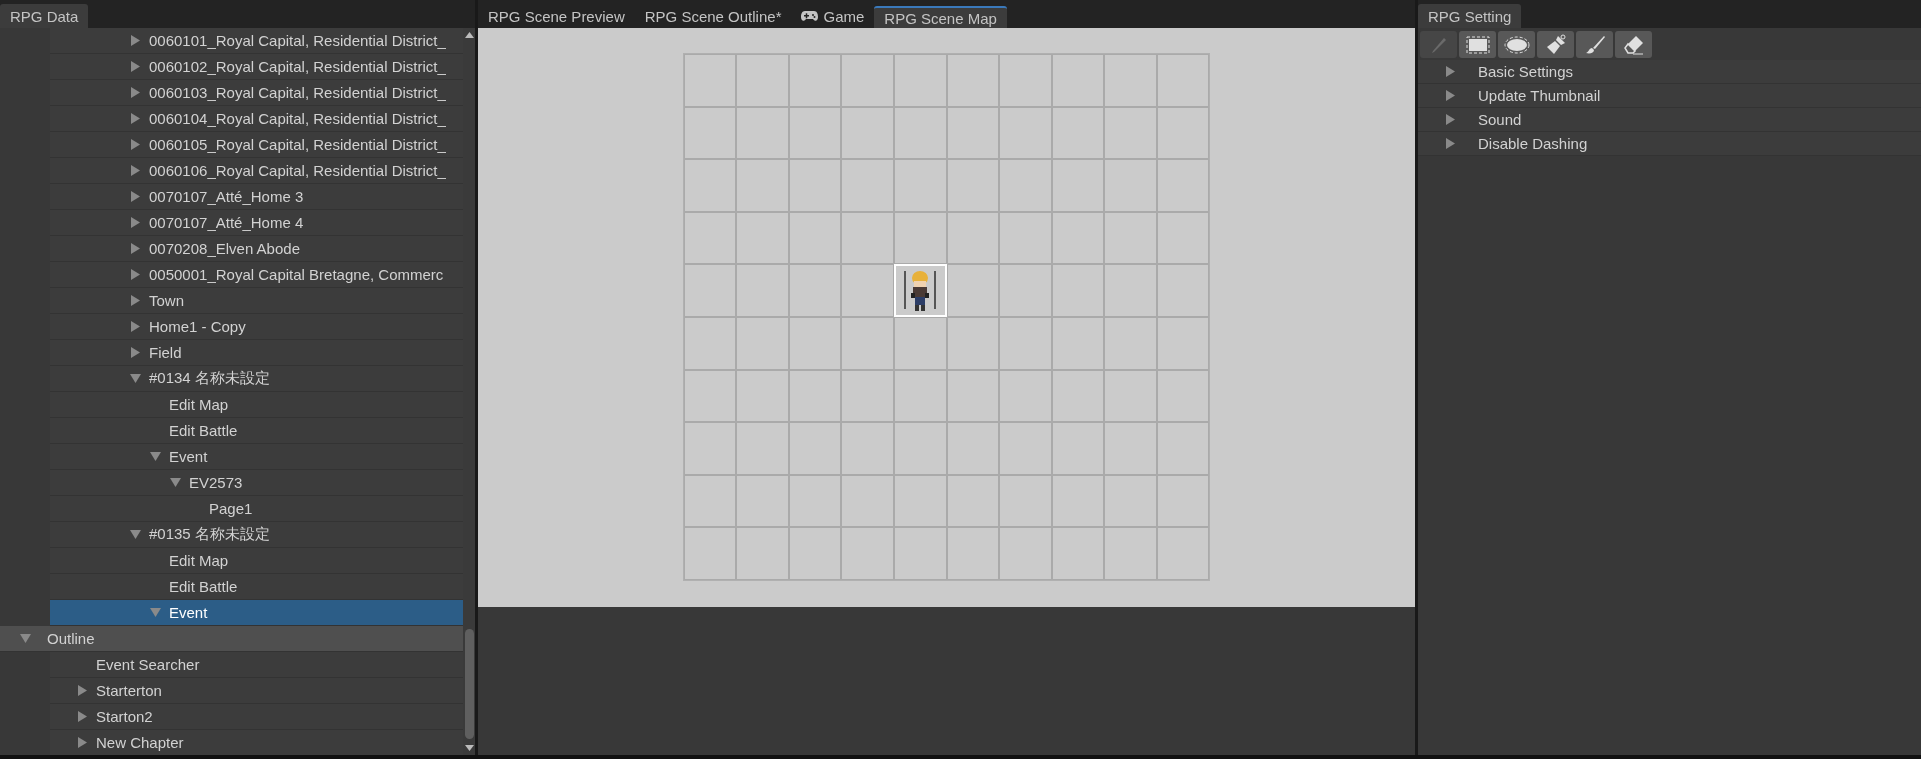 The image size is (1921, 759). Describe the element at coordinates (1669, 72) in the screenshot. I see `foldout-section: Basic Settings` at that location.